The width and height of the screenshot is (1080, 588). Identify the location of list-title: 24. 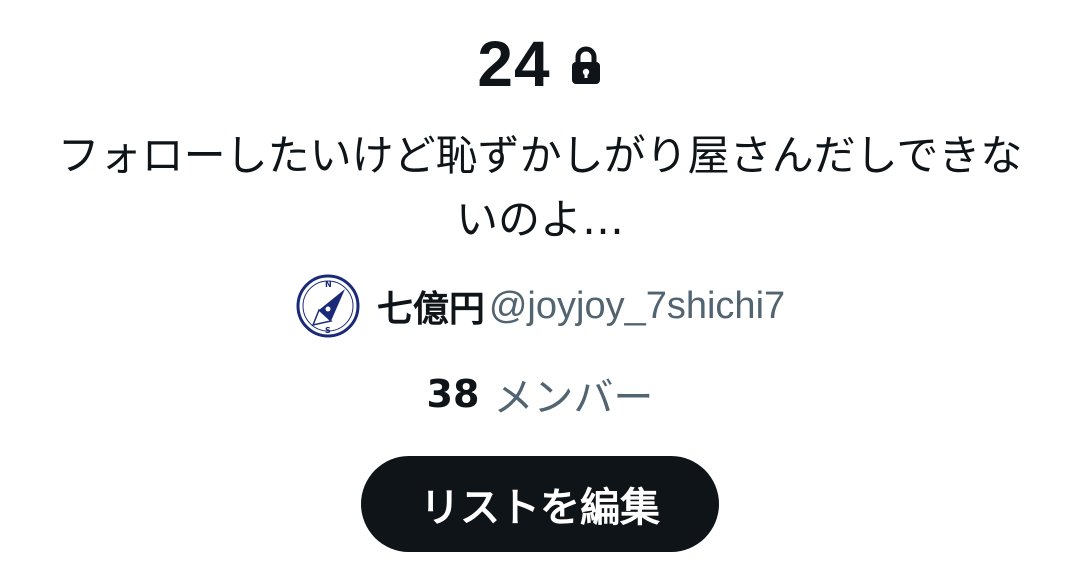
(514, 64).